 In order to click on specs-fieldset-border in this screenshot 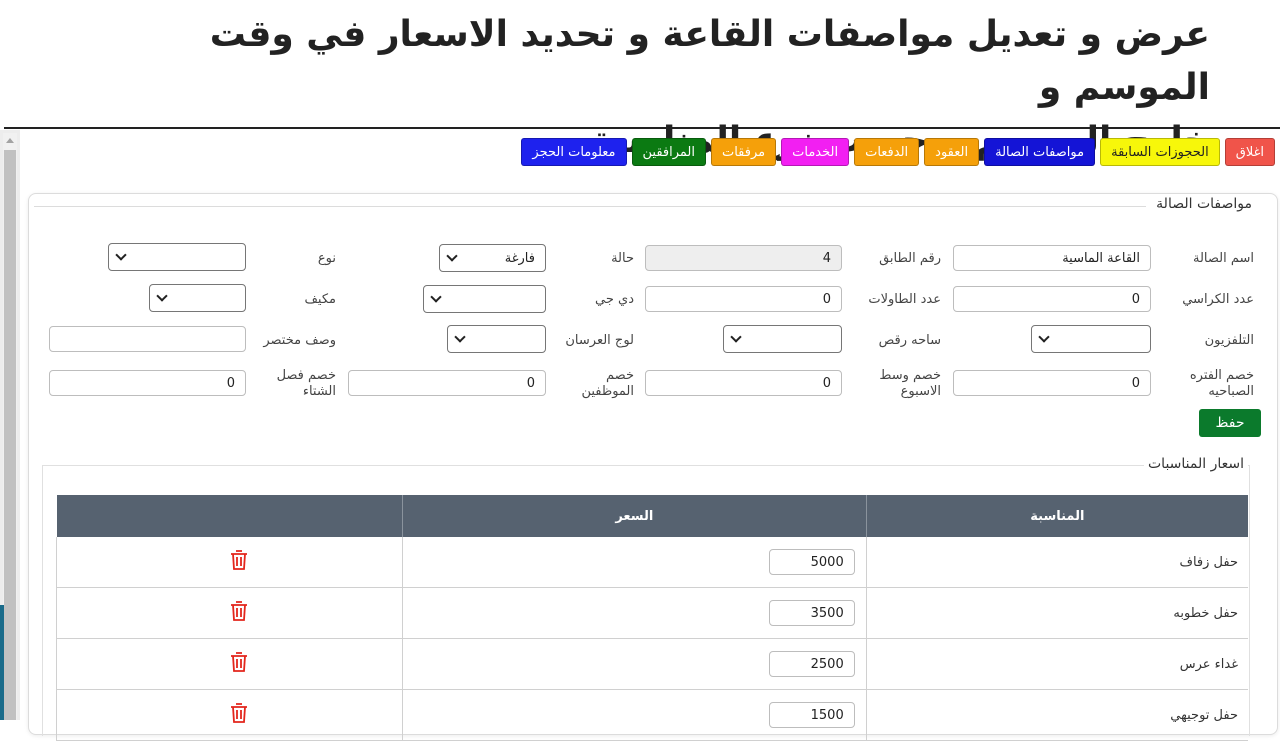, I will do `click(590, 206)`.